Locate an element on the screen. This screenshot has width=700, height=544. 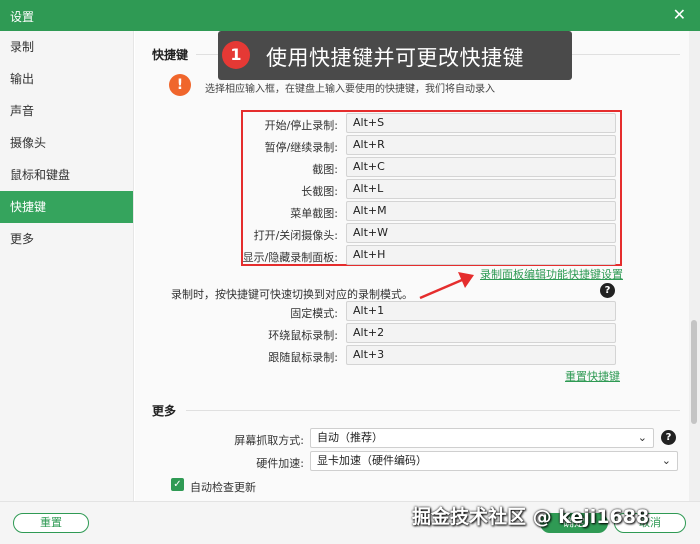
shortcut-label: 暂停/继续录制: is located at coordinates (301, 147).